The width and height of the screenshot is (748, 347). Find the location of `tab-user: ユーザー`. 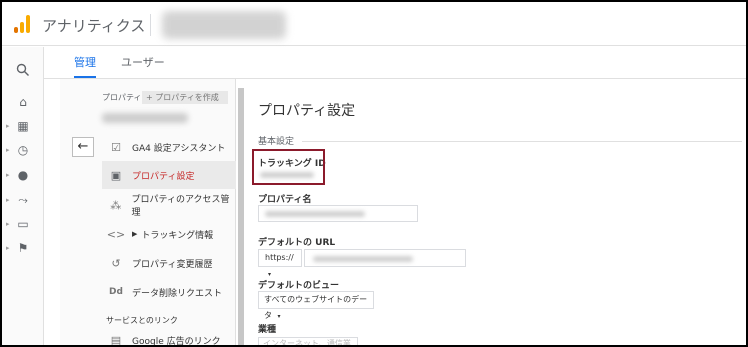

tab-user: ユーザー is located at coordinates (143, 62).